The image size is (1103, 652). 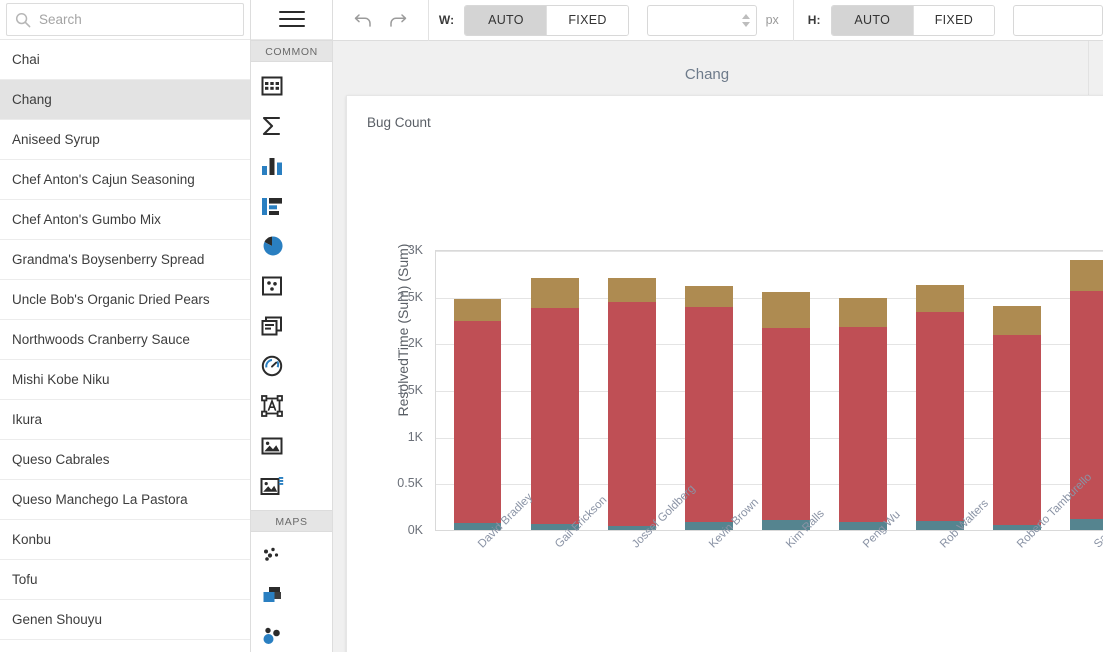 I want to click on y-axis-tick-label: 0.5K, so click(x=410, y=483).